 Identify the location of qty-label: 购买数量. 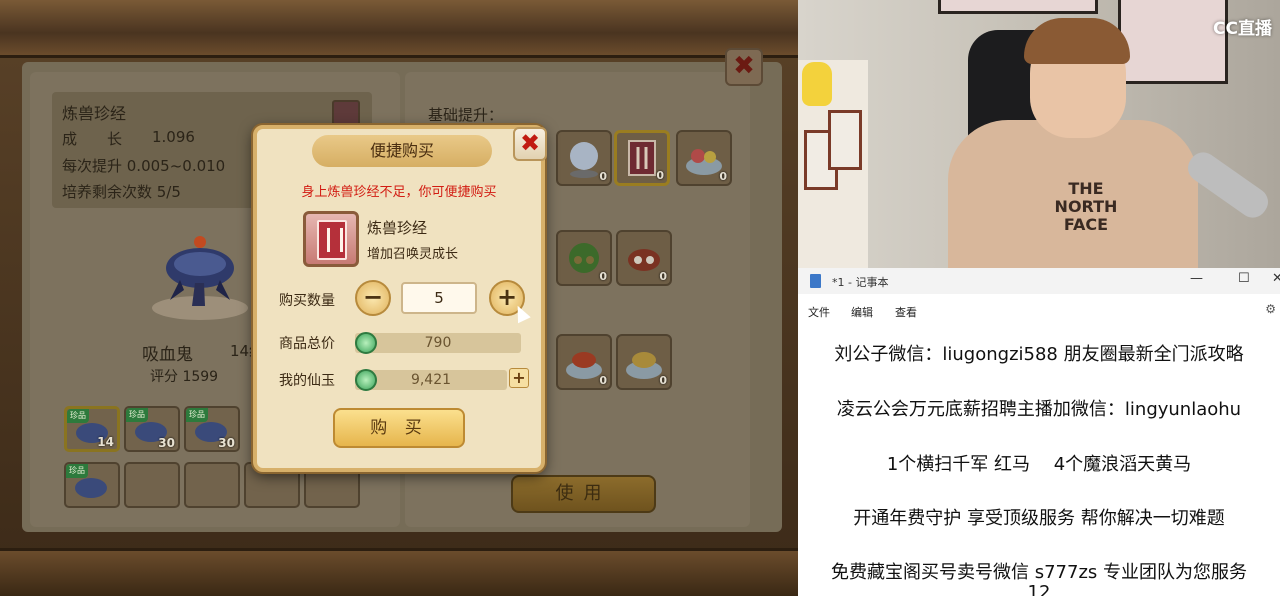
(307, 301).